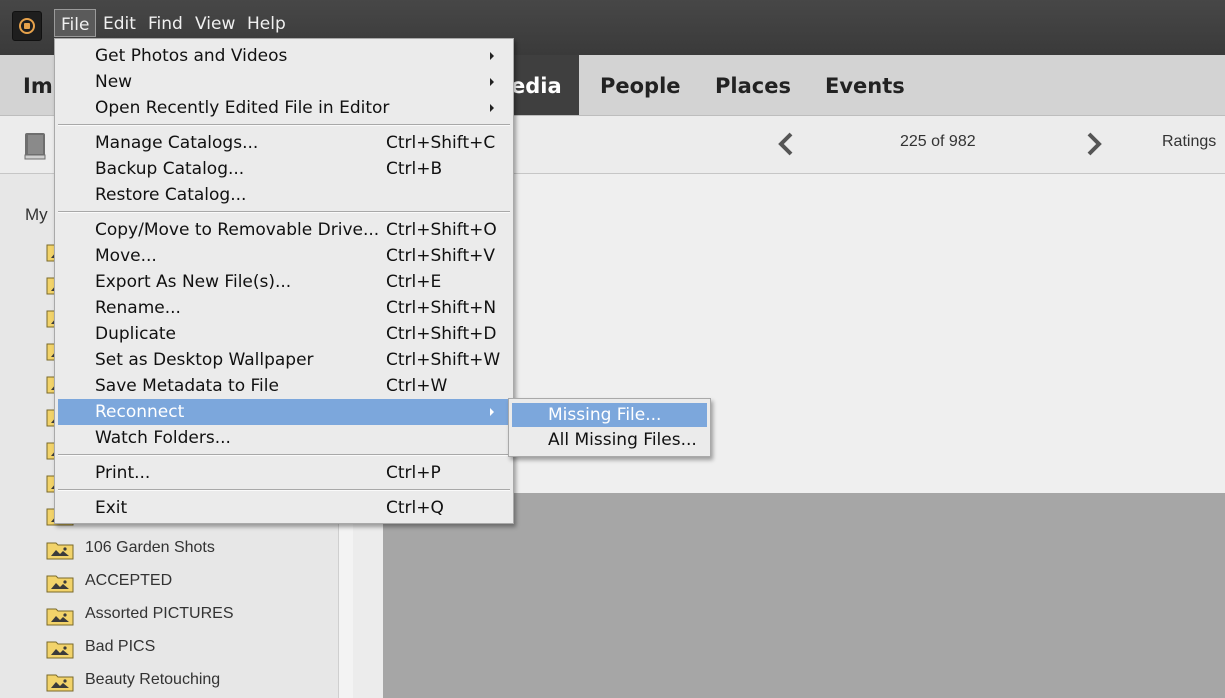 This screenshot has width=1225, height=698. What do you see at coordinates (284, 256) in the screenshot?
I see `menu-item-move: Move... Ctrl+Shift+V` at bounding box center [284, 256].